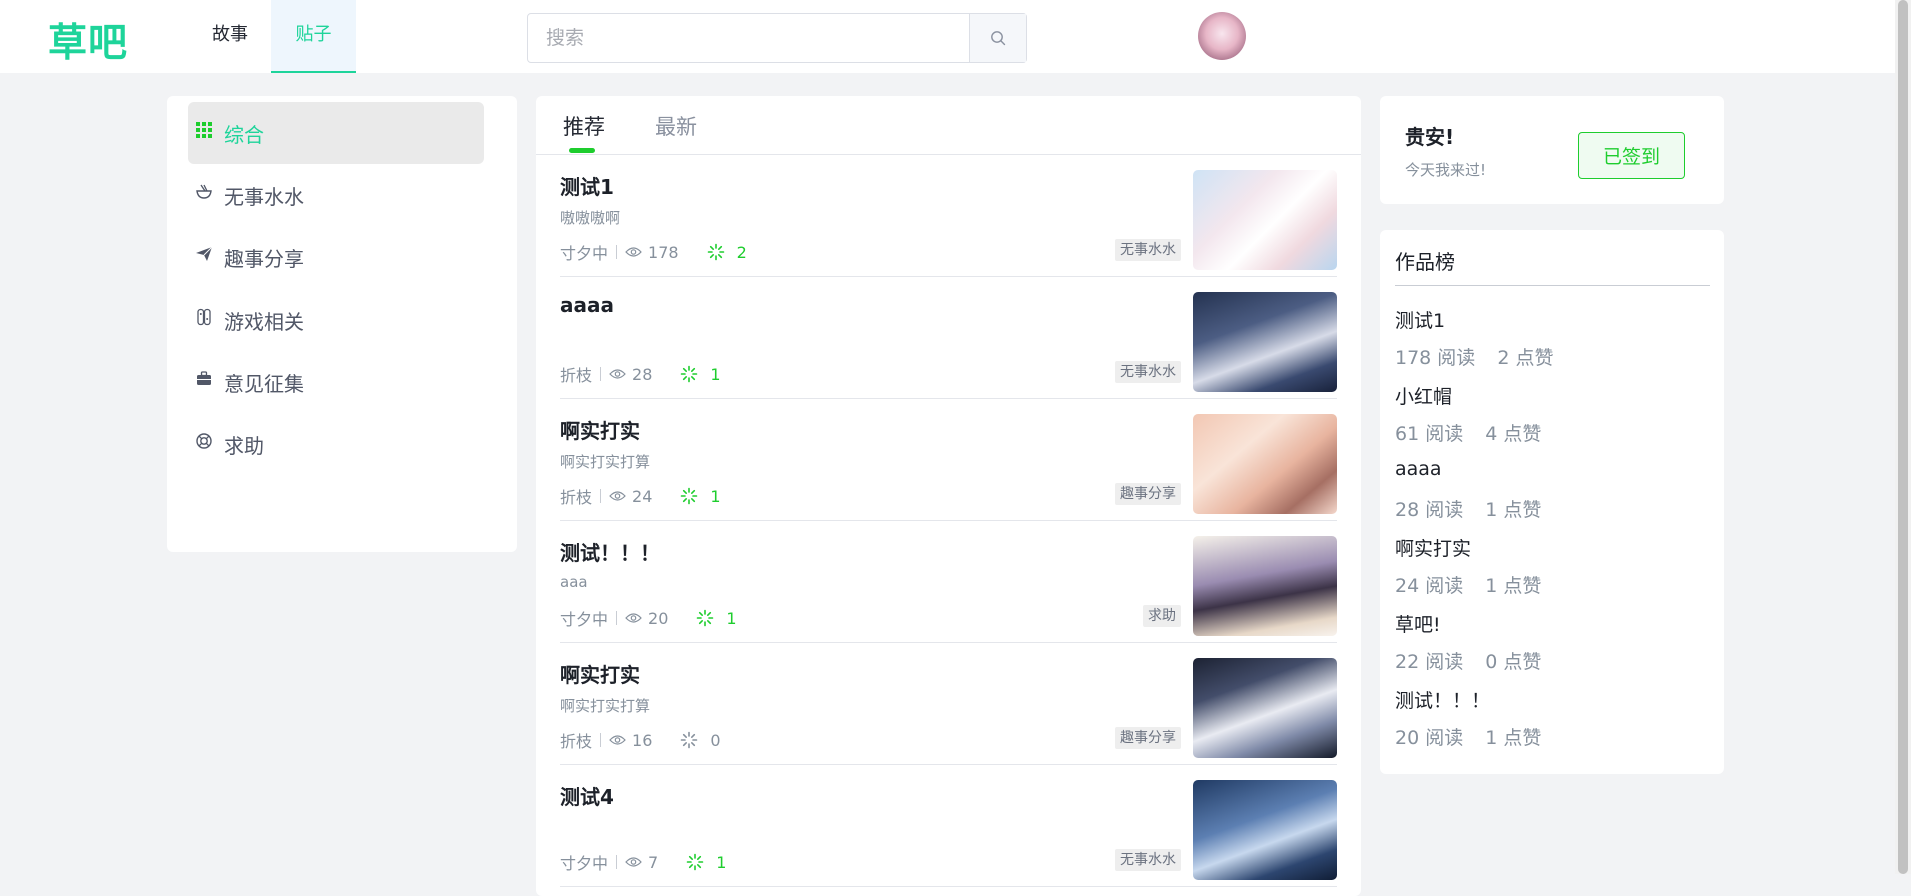 This screenshot has height=896, width=1911. What do you see at coordinates (1468, 584) in the screenshot?
I see `ranking-item-stats: 24 阅读 1 点赞` at bounding box center [1468, 584].